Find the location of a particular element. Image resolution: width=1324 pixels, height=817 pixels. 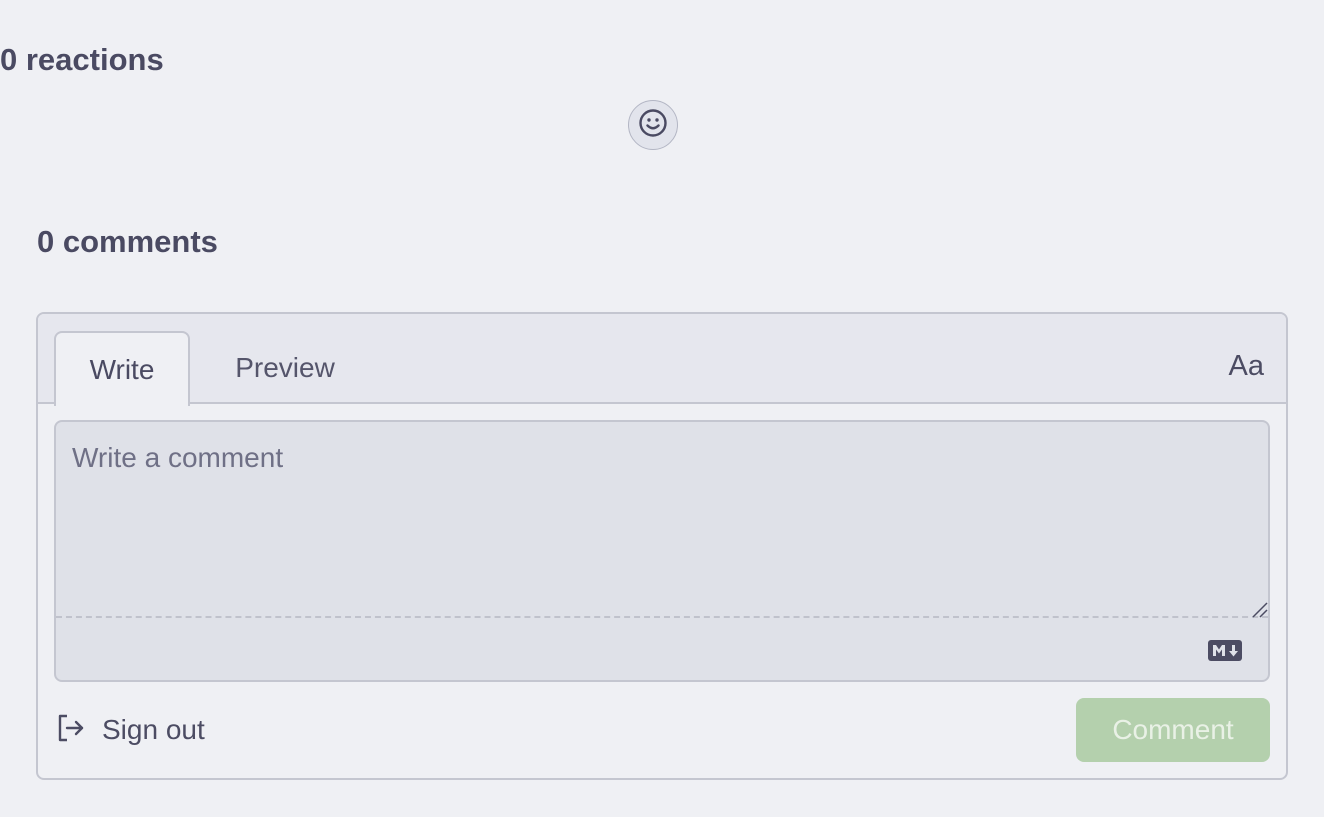

reactions-count-title: 0 reactions is located at coordinates (82, 59).